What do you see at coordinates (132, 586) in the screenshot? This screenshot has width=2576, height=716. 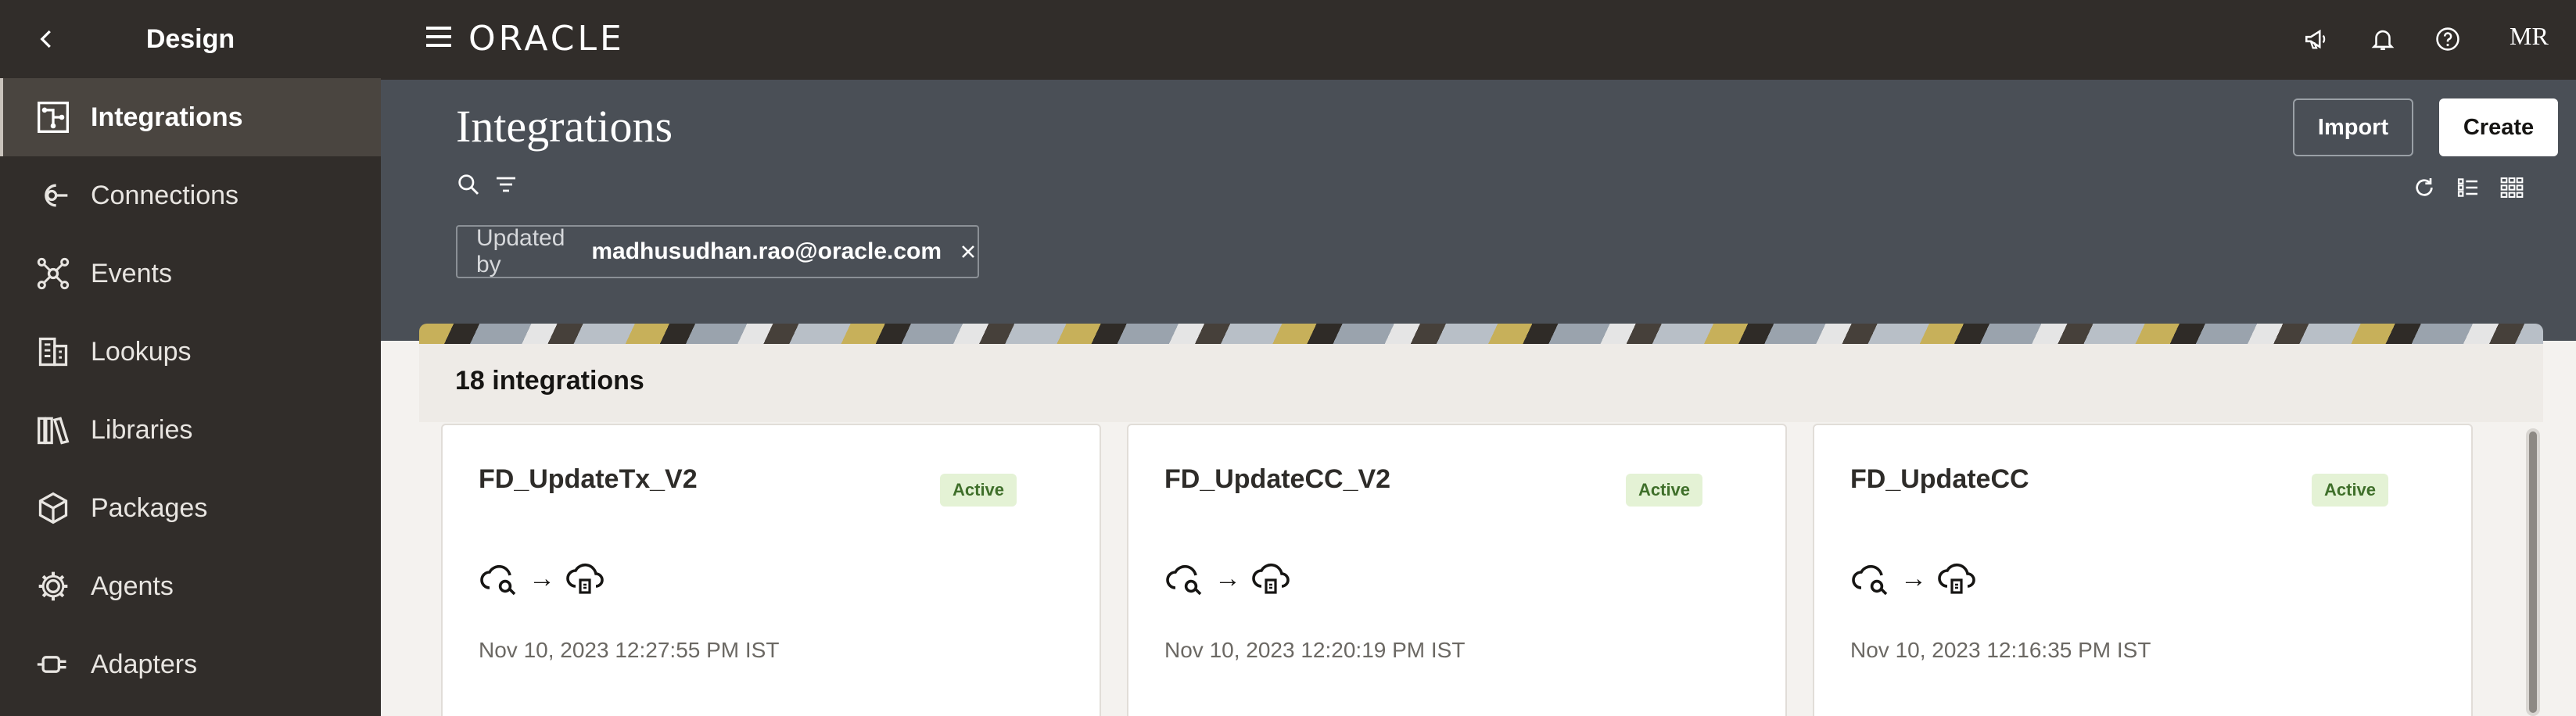 I see `sidebar-item-label: Agents` at bounding box center [132, 586].